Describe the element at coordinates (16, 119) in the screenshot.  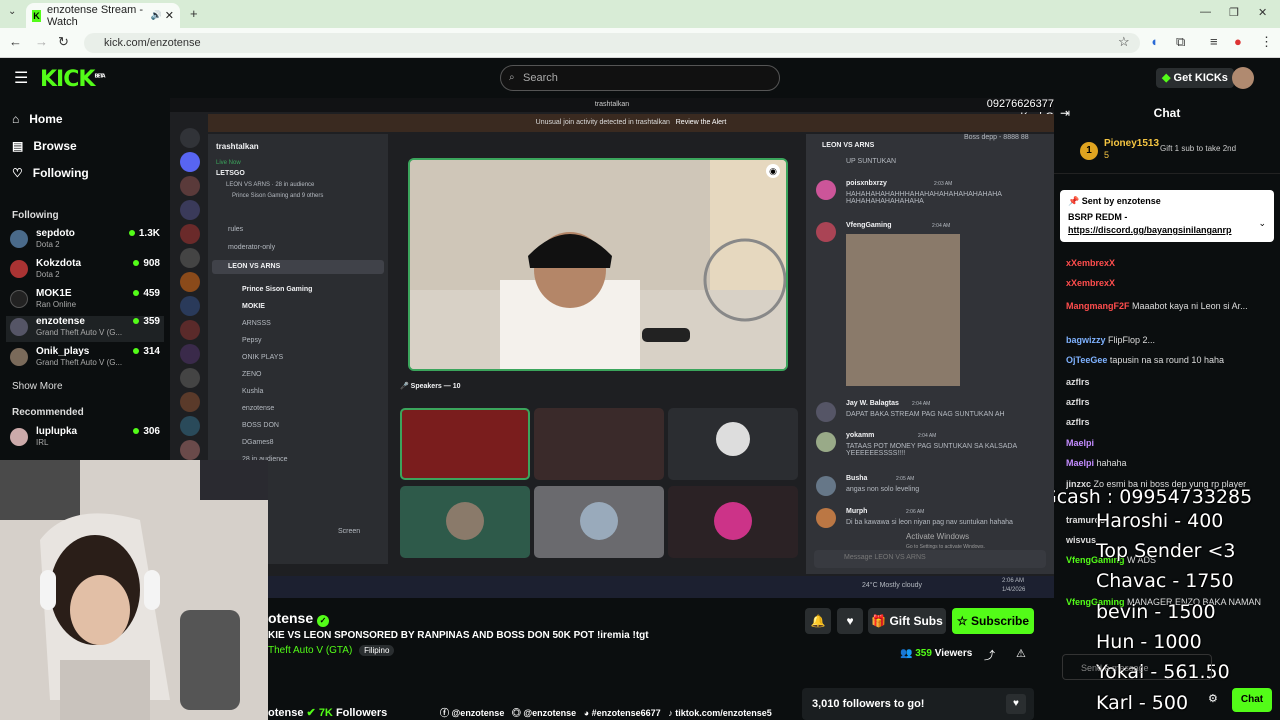
I see `home-icon: ⌂` at that location.